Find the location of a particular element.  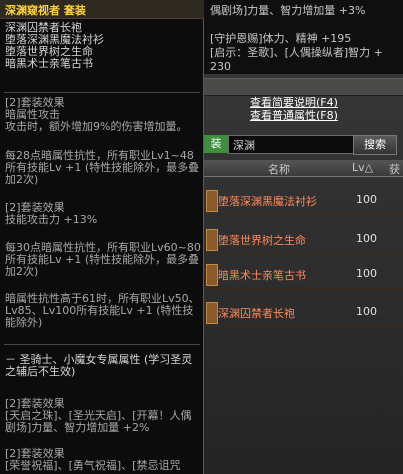

table-row: 暗黑术士亲笔古书 100 is located at coordinates (303, 274).